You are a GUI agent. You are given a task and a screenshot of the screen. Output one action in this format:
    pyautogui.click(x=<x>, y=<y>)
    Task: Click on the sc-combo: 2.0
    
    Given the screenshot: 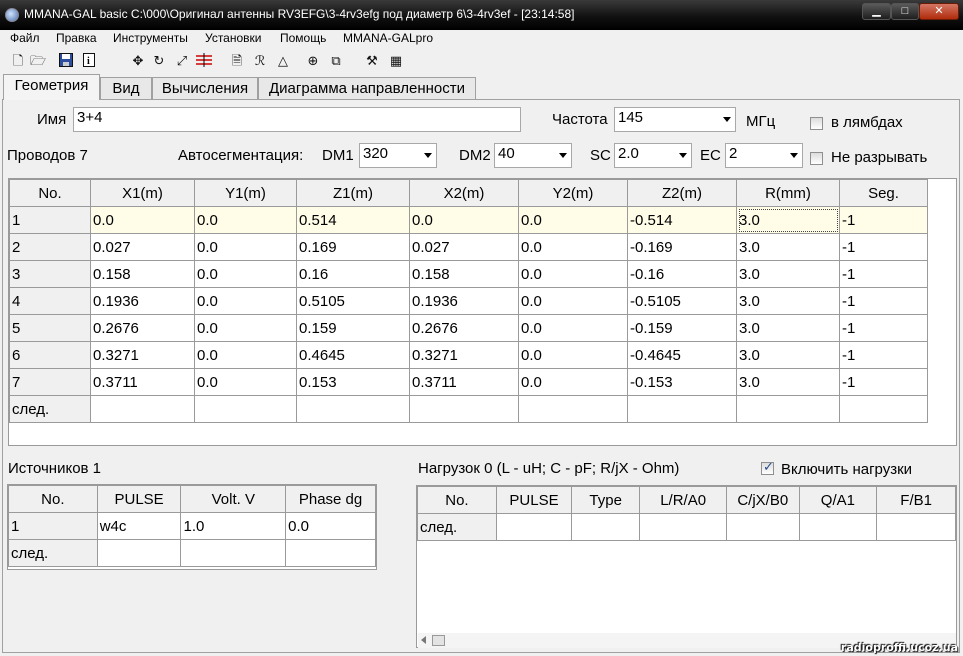 What is the action you would take?
    pyautogui.click(x=653, y=155)
    